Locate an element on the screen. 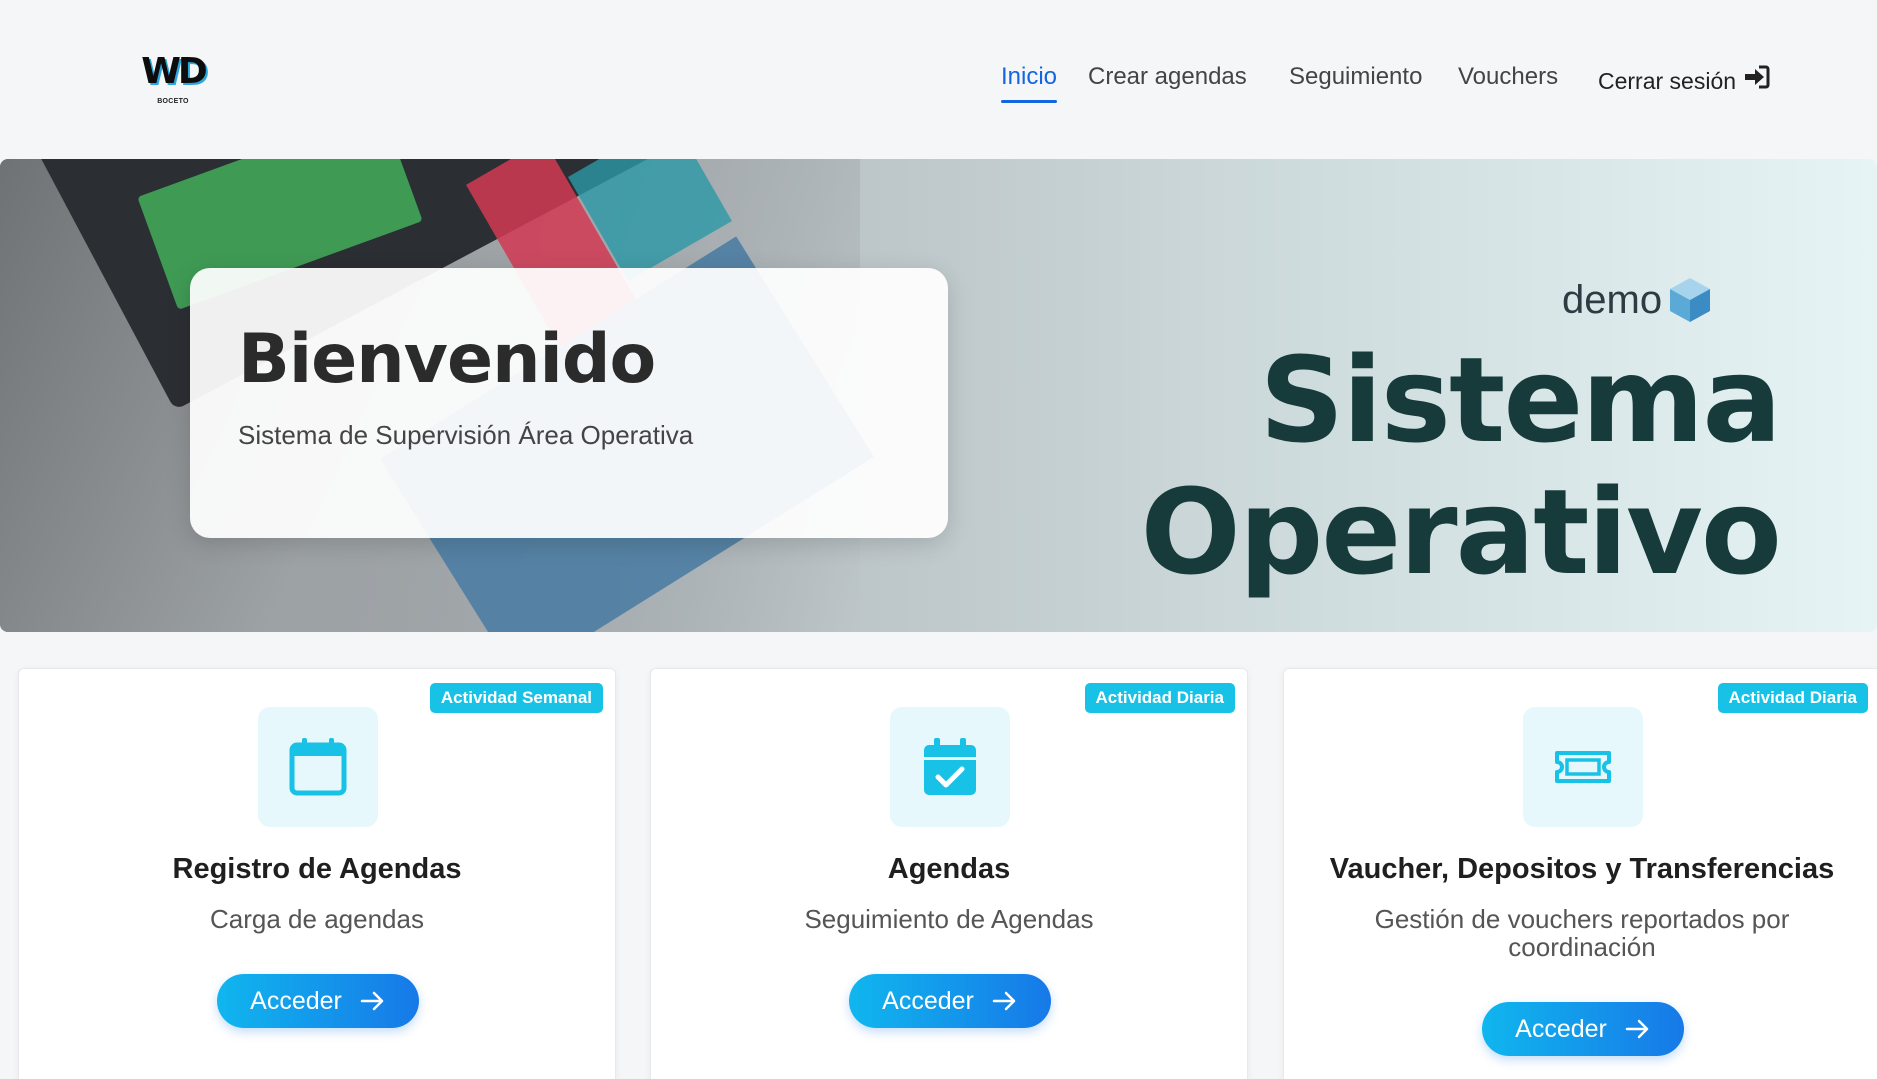 This screenshot has height=1079, width=1877. card-title: Registro de Agendas is located at coordinates (317, 869).